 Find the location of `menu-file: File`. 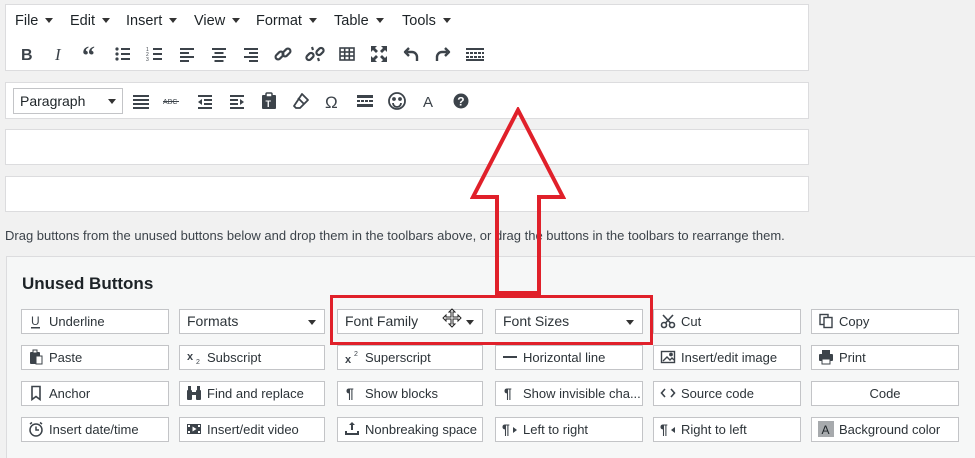

menu-file: File is located at coordinates (34, 21).